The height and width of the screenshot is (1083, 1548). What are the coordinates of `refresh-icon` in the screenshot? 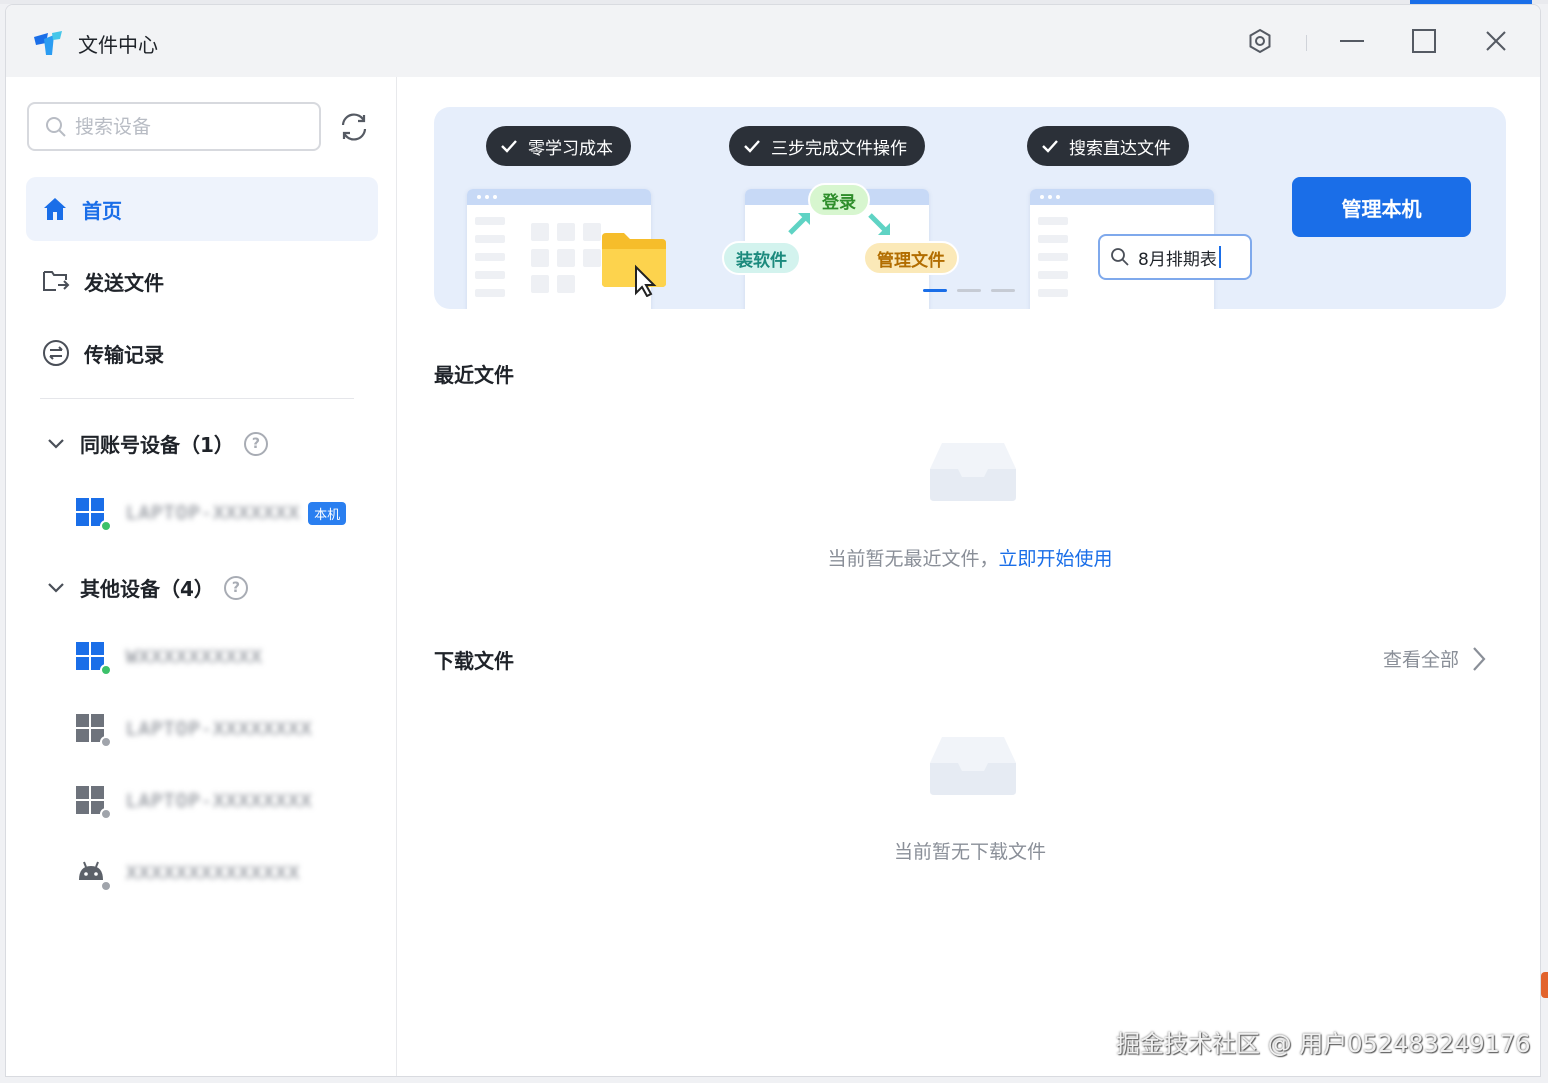 It's located at (354, 127).